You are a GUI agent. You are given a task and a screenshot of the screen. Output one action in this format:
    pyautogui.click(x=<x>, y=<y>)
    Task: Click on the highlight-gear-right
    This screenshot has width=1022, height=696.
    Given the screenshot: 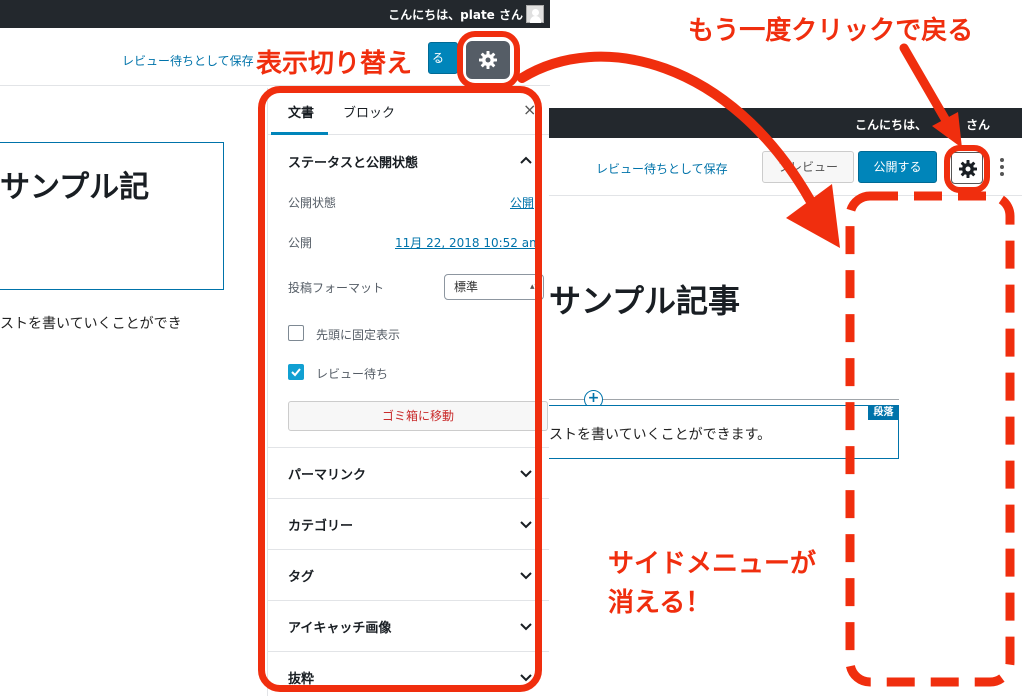 What is the action you would take?
    pyautogui.click(x=967, y=169)
    